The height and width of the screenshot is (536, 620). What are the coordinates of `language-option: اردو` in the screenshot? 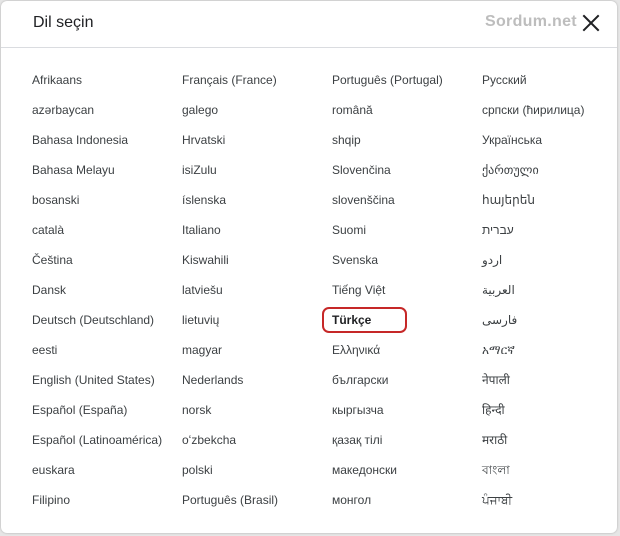 It's located at (549, 260).